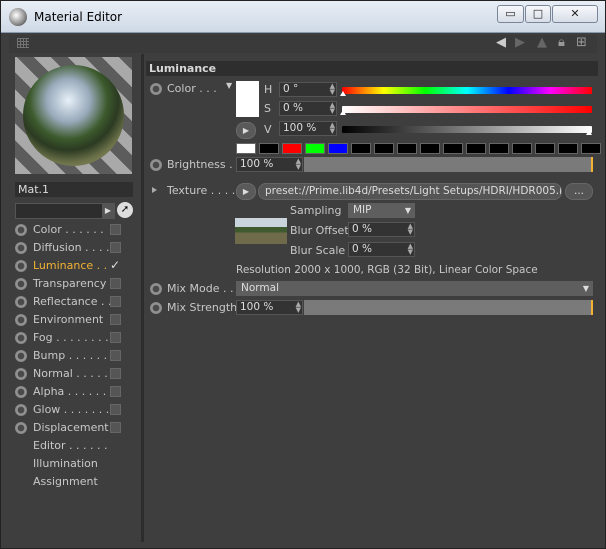 The image size is (606, 549). I want to click on value-slider-handle, so click(589, 132).